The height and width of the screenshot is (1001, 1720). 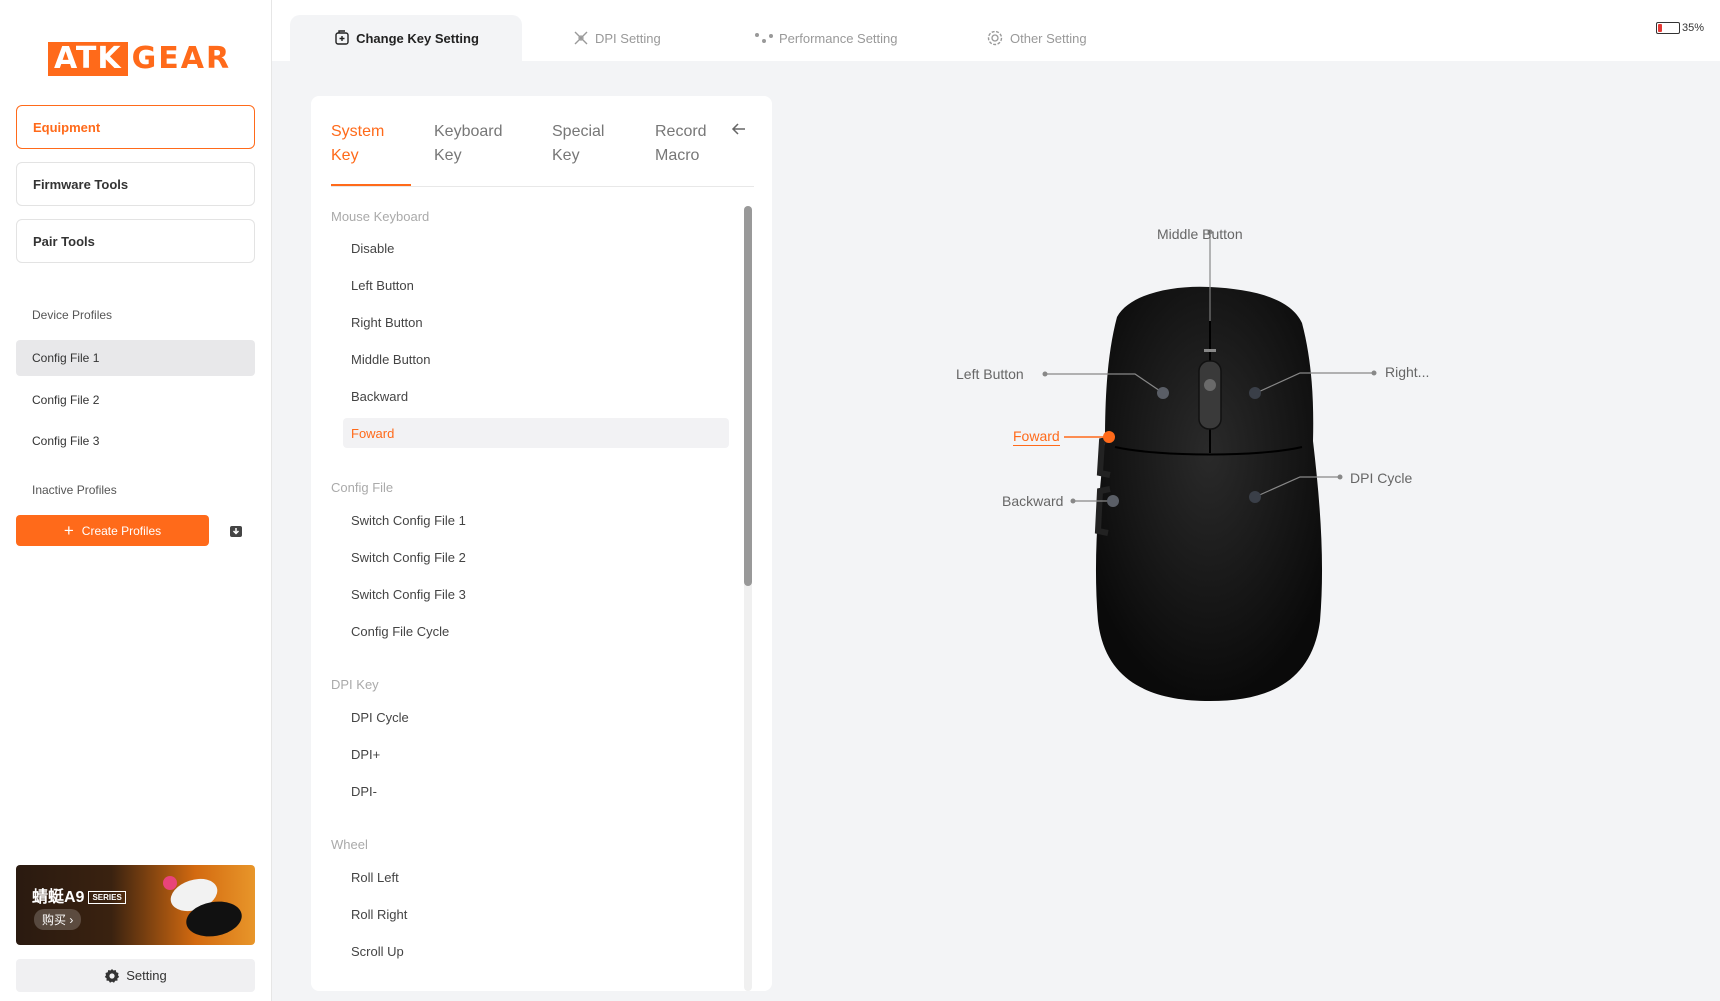 What do you see at coordinates (1667, 28) in the screenshot?
I see `battery-icon` at bounding box center [1667, 28].